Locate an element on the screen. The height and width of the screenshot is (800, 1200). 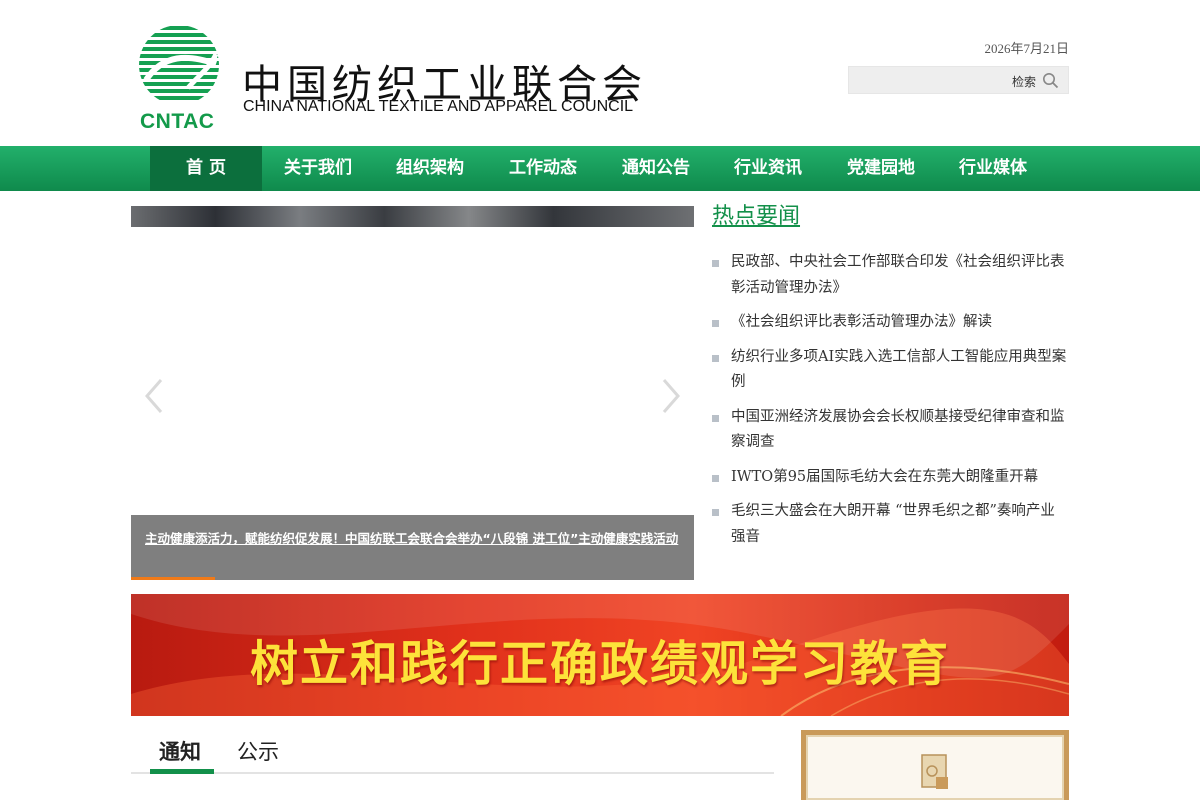
nav-item-industry-news: 行业资讯 is located at coordinates (768, 168).